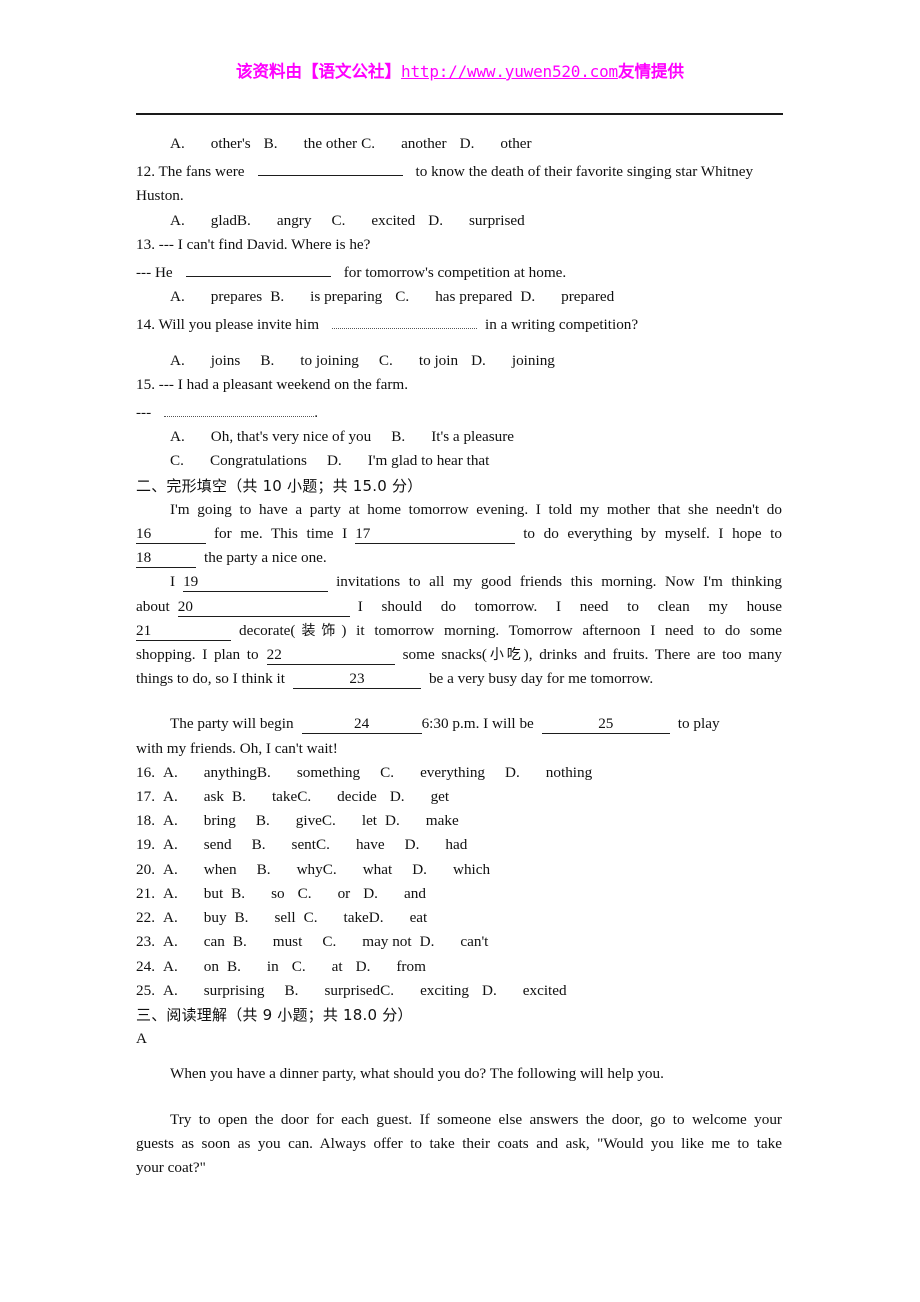  Describe the element at coordinates (171, 534) in the screenshot. I see `cloze-blank-16: 16` at that location.